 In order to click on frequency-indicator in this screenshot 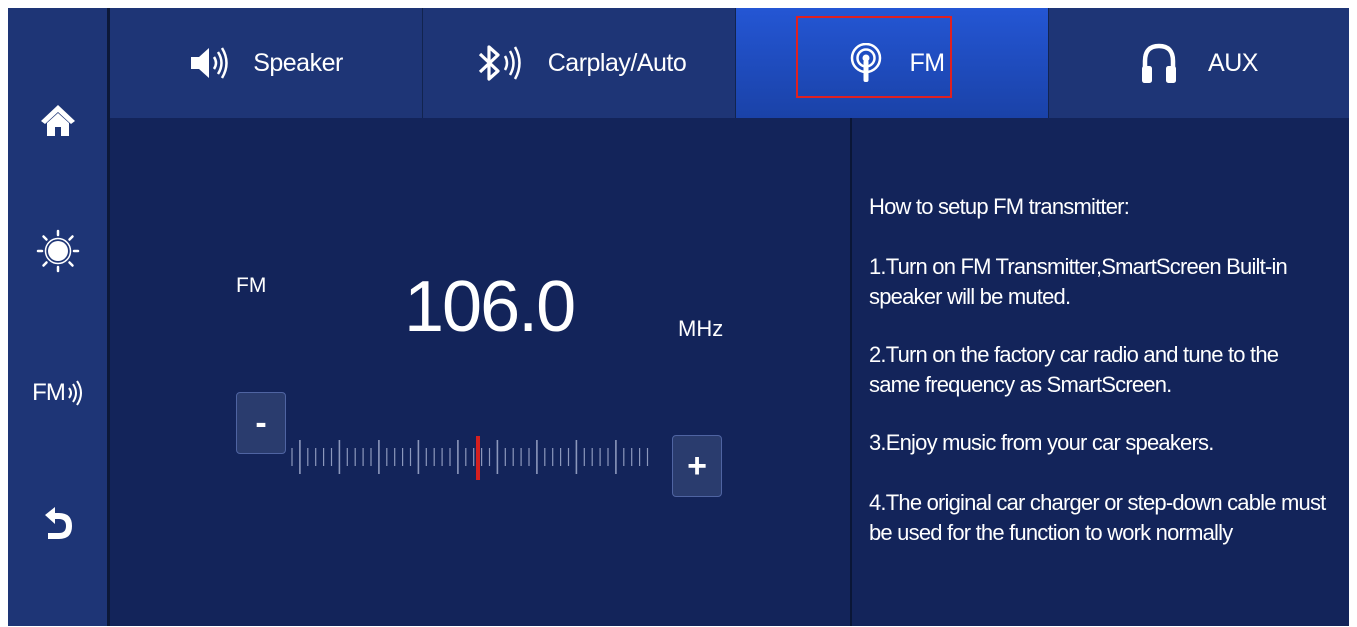, I will do `click(478, 458)`.